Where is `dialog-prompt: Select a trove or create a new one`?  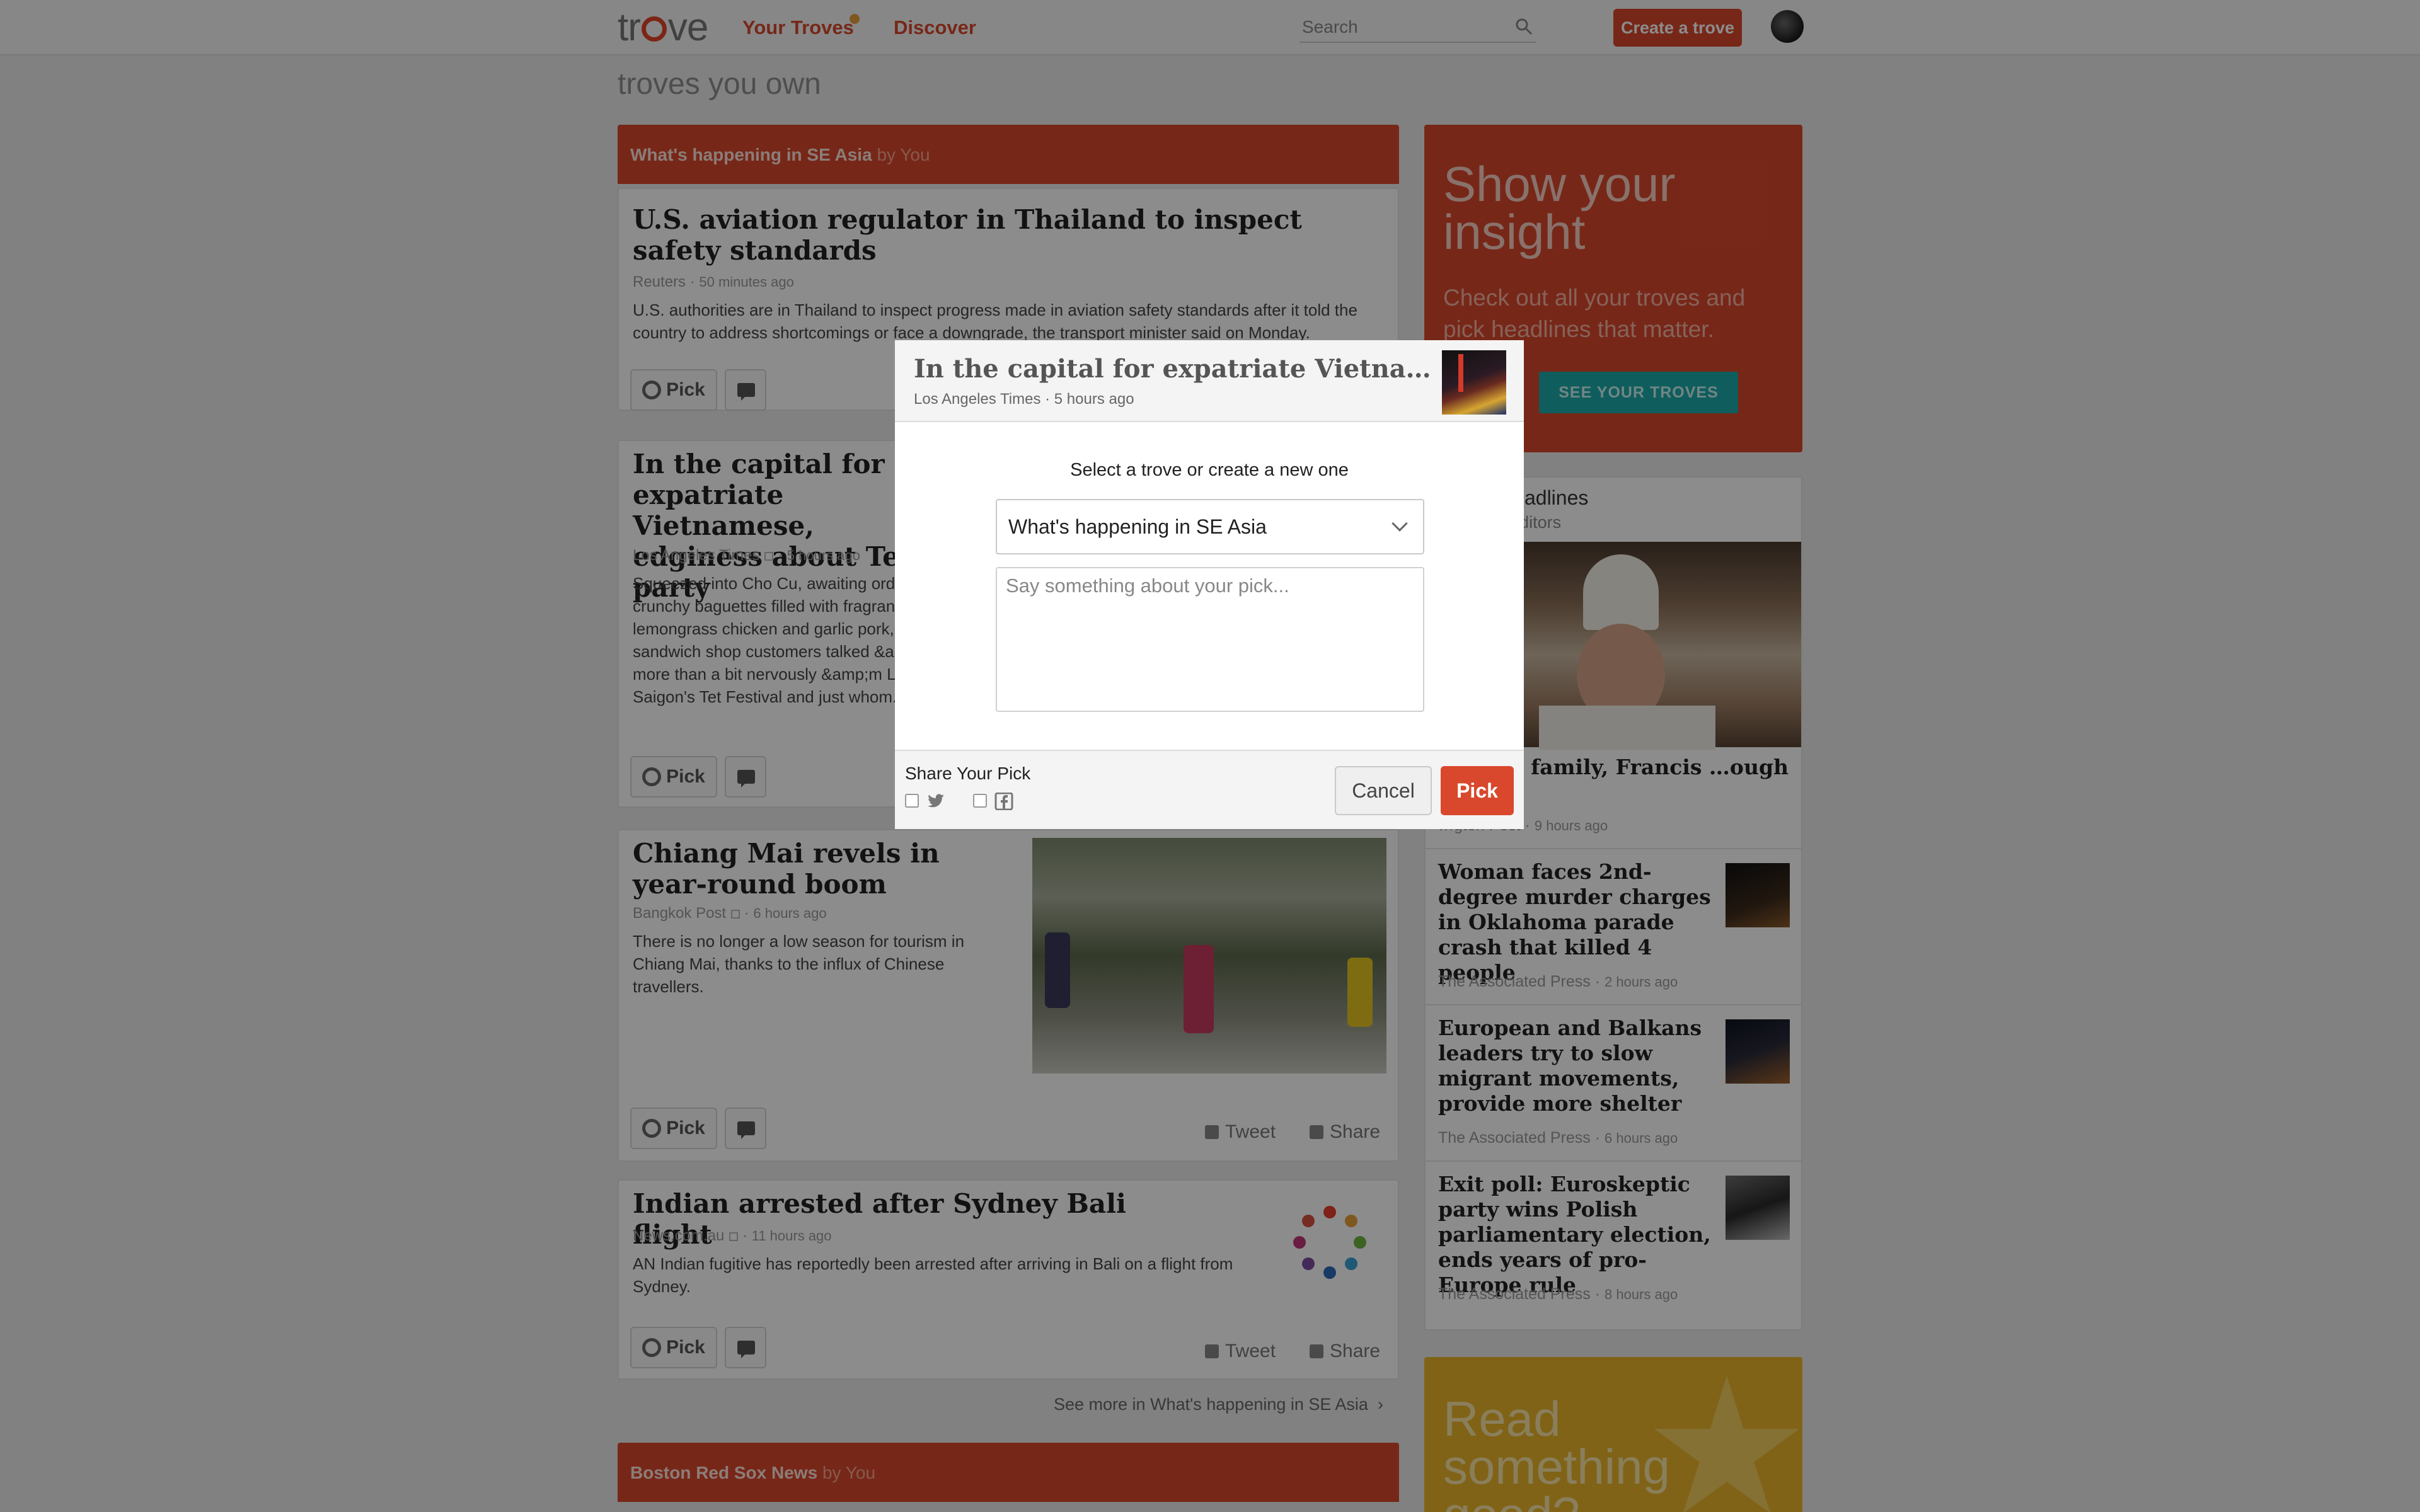 dialog-prompt: Select a trove or create a new one is located at coordinates (1210, 470).